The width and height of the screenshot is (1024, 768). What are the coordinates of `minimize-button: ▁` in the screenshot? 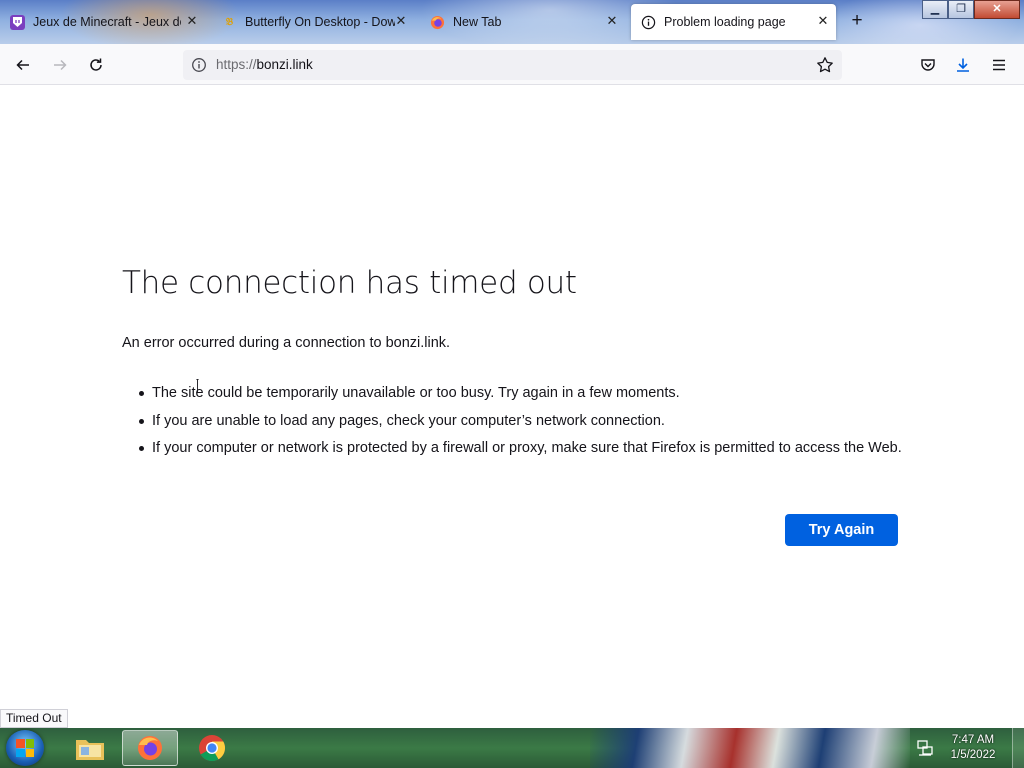 It's located at (935, 9).